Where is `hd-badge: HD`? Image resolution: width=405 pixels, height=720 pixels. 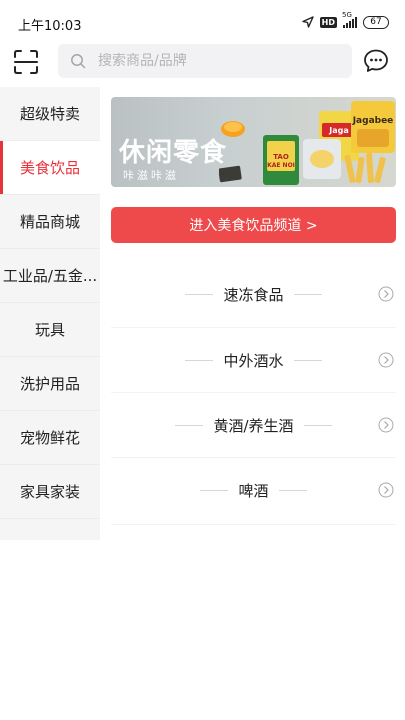 hd-badge: HD is located at coordinates (328, 22).